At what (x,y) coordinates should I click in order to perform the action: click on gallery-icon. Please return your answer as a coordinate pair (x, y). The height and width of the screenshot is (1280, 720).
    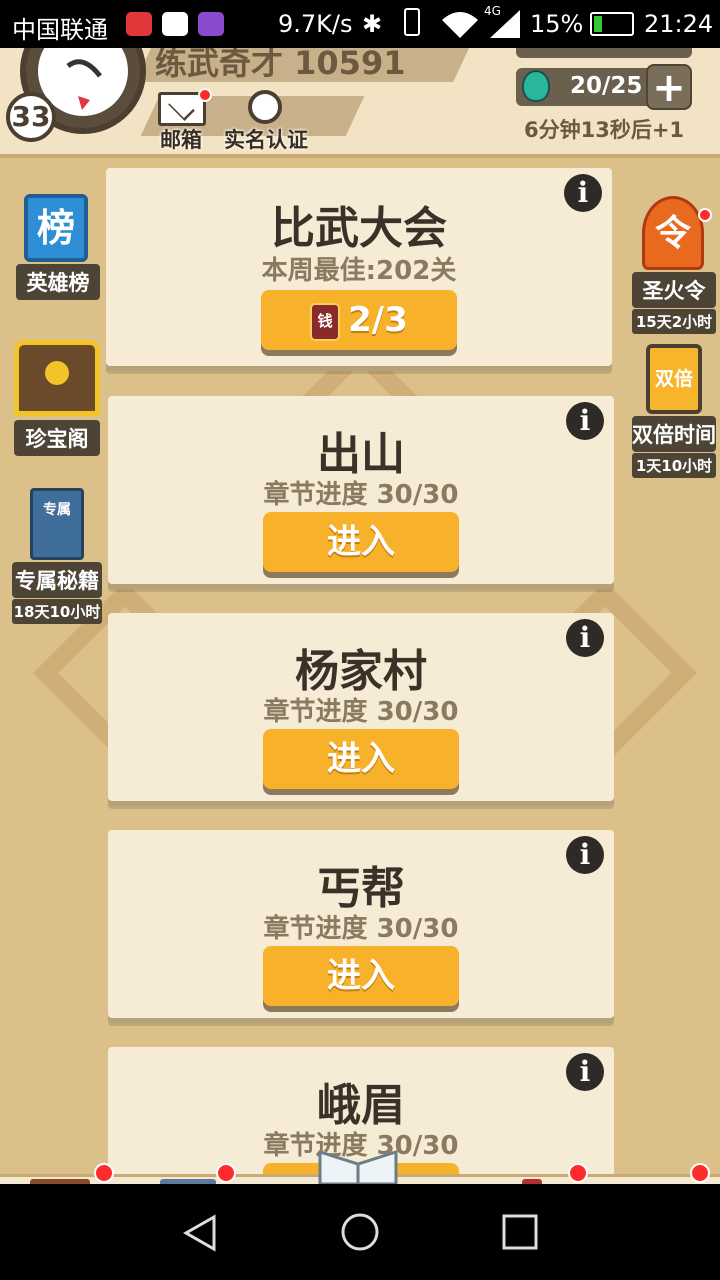
    Looking at the image, I should click on (211, 24).